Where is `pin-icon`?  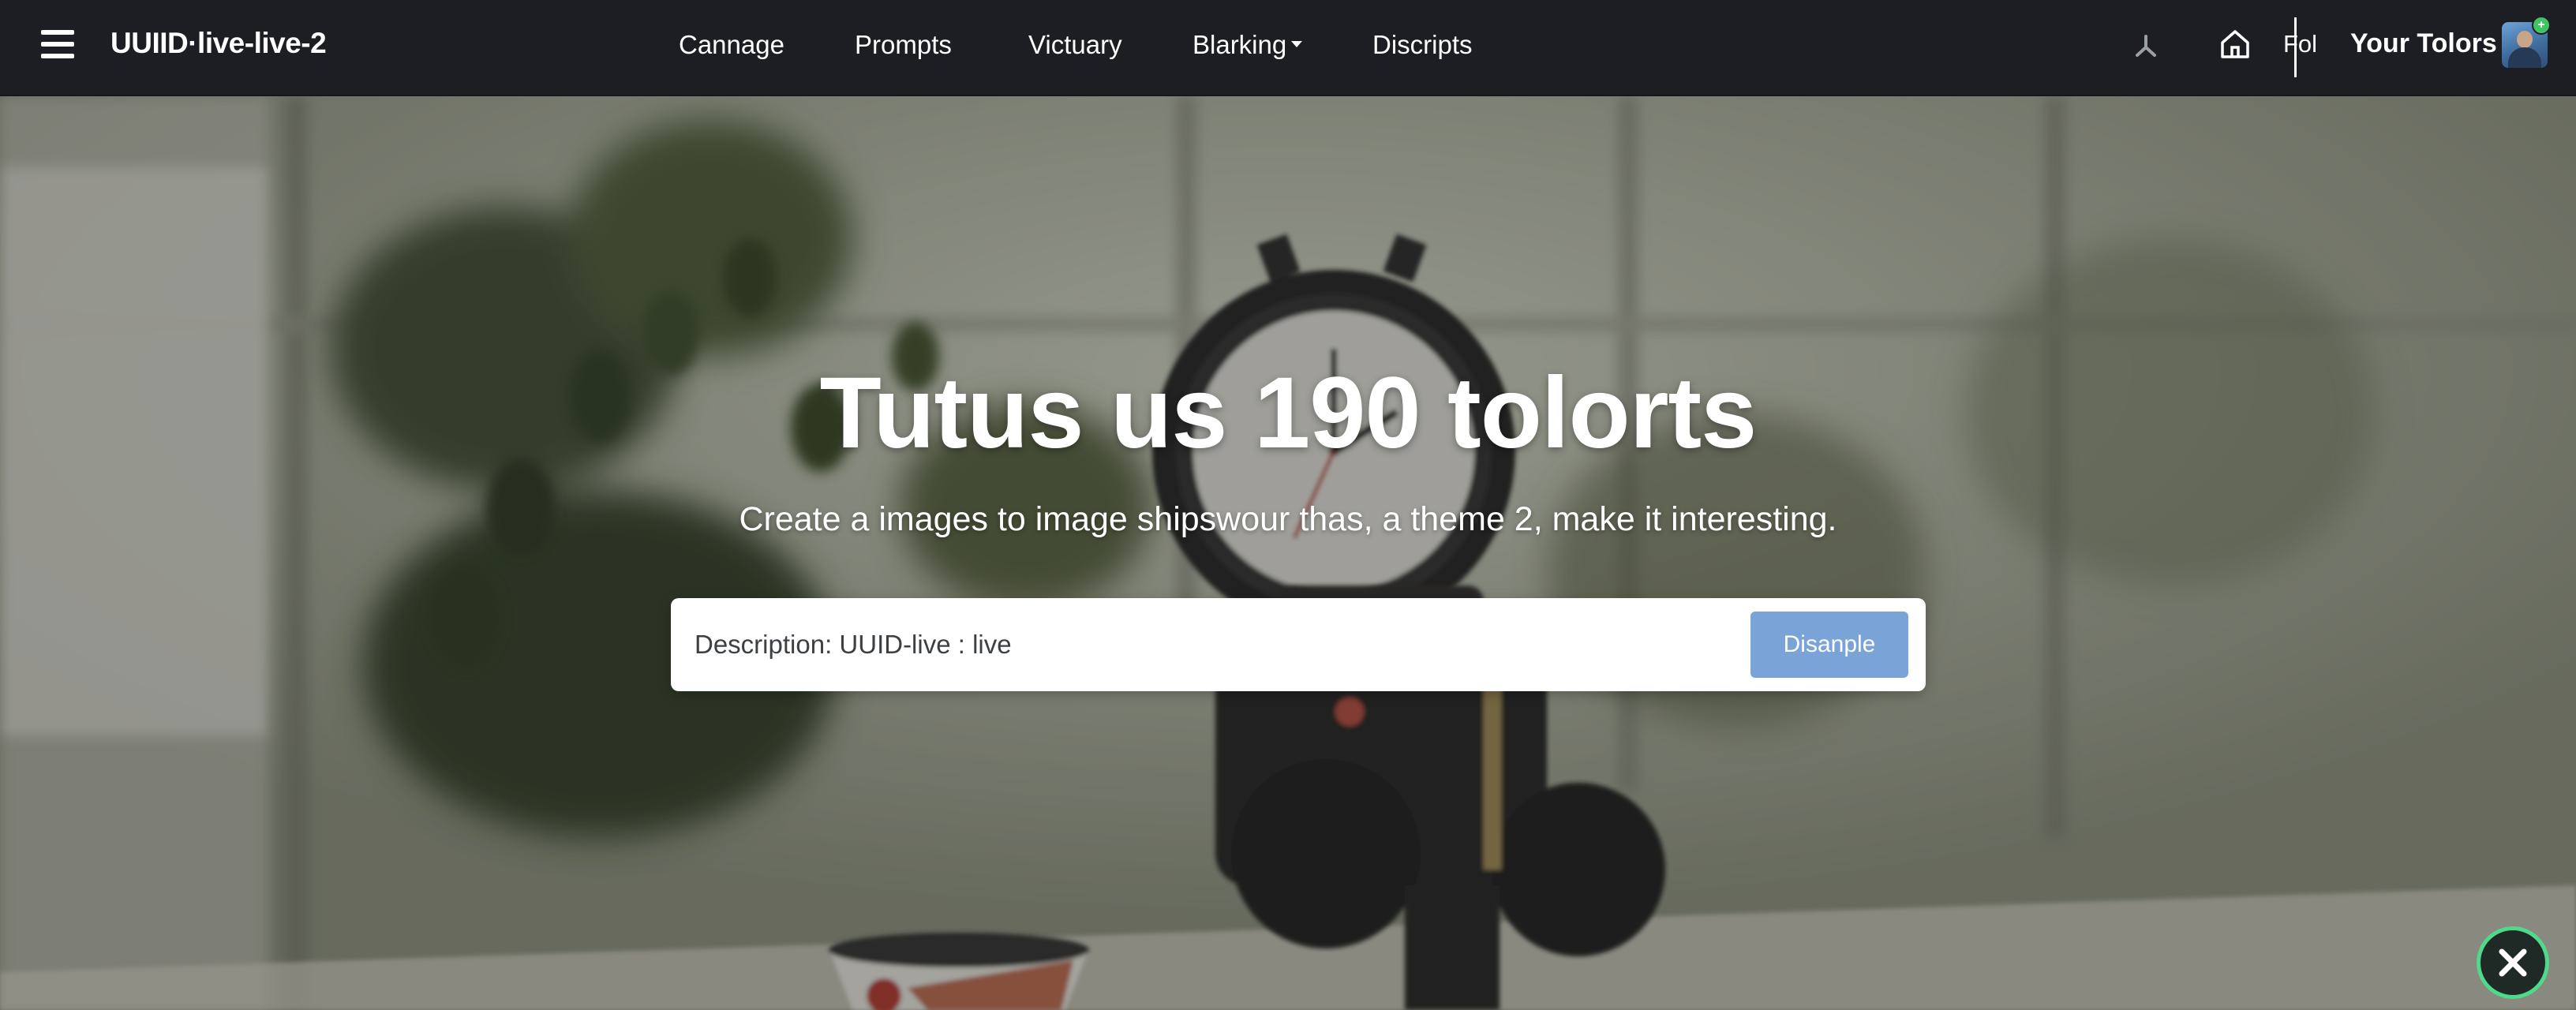
pin-icon is located at coordinates (2146, 47).